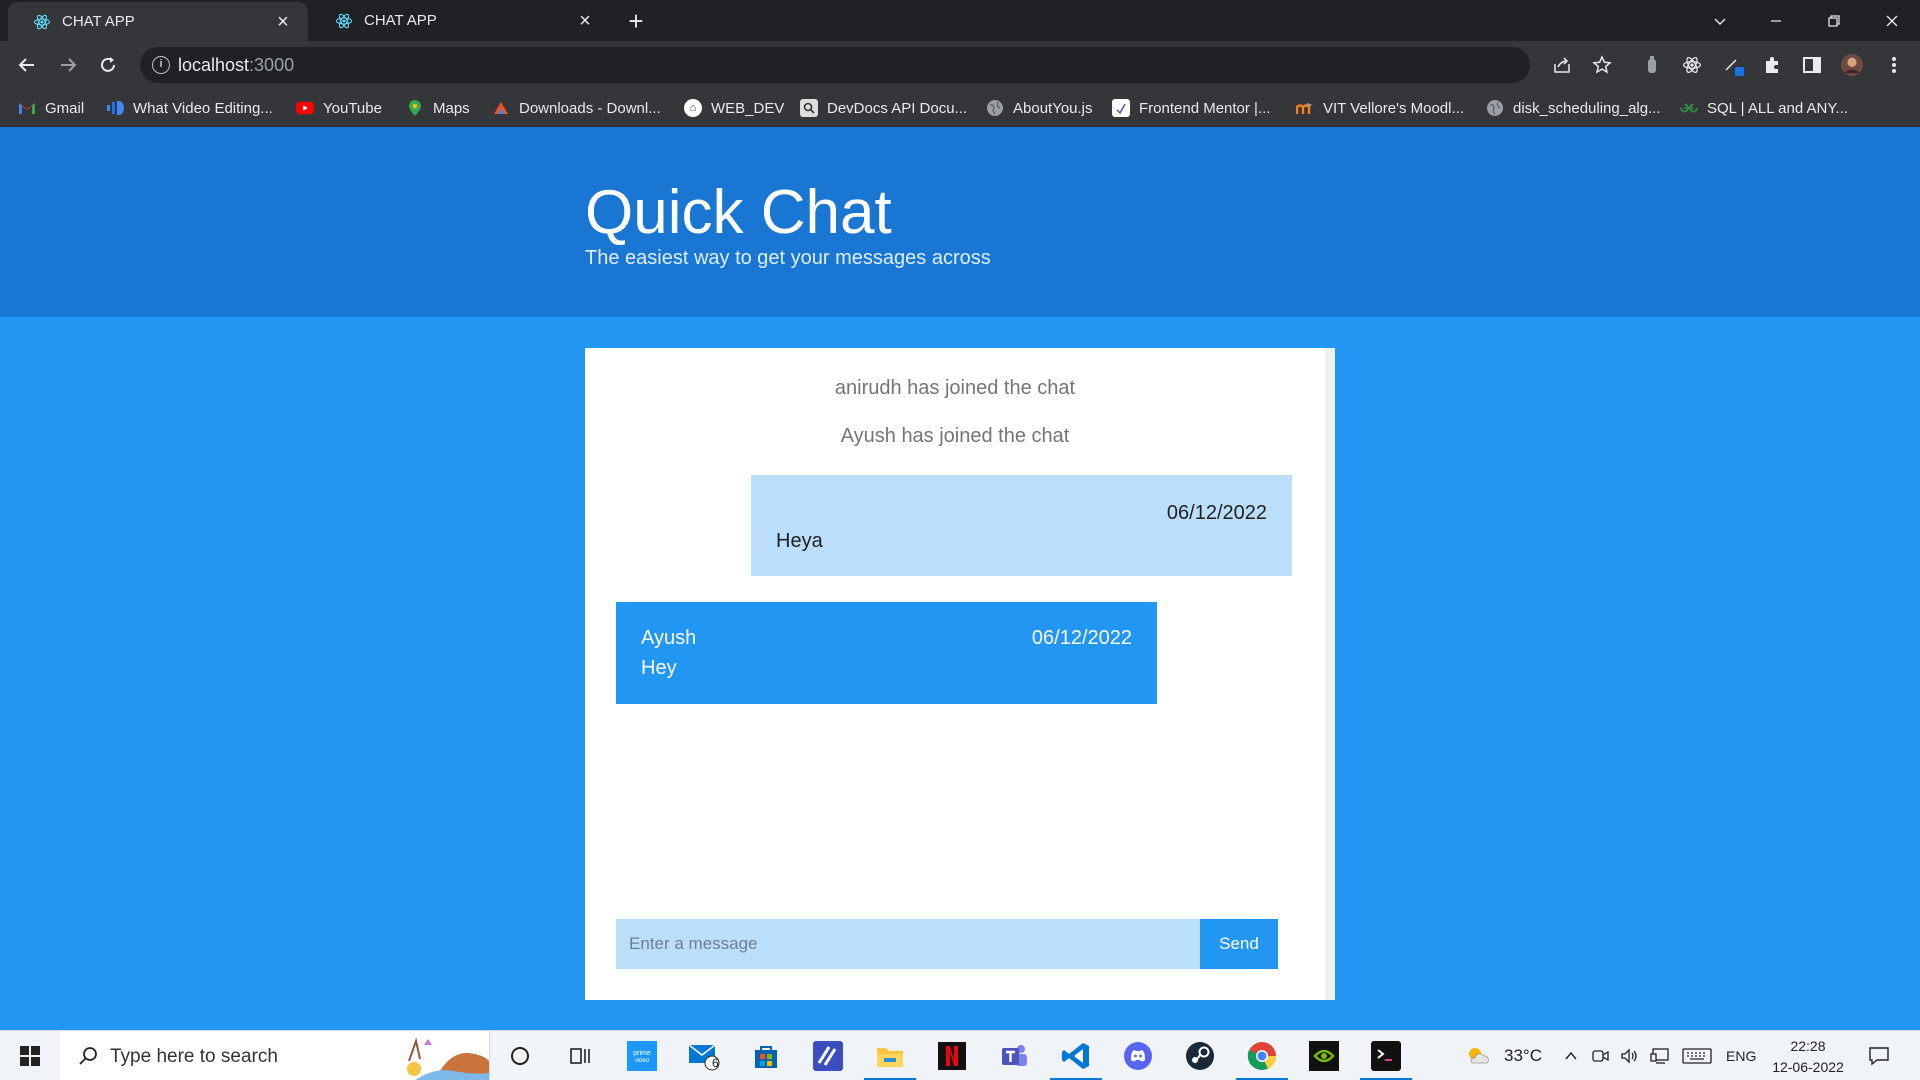  What do you see at coordinates (580, 1056) in the screenshot?
I see `task-view-icon` at bounding box center [580, 1056].